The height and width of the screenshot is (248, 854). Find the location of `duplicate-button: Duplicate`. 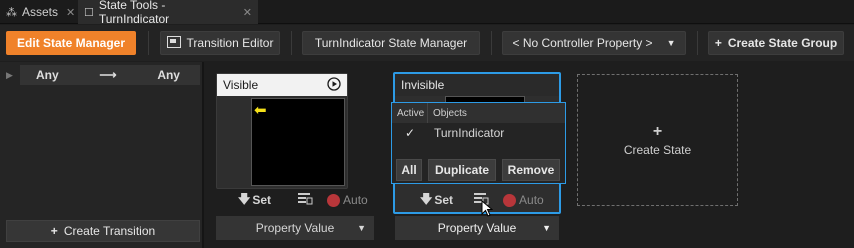

duplicate-button: Duplicate is located at coordinates (462, 170).